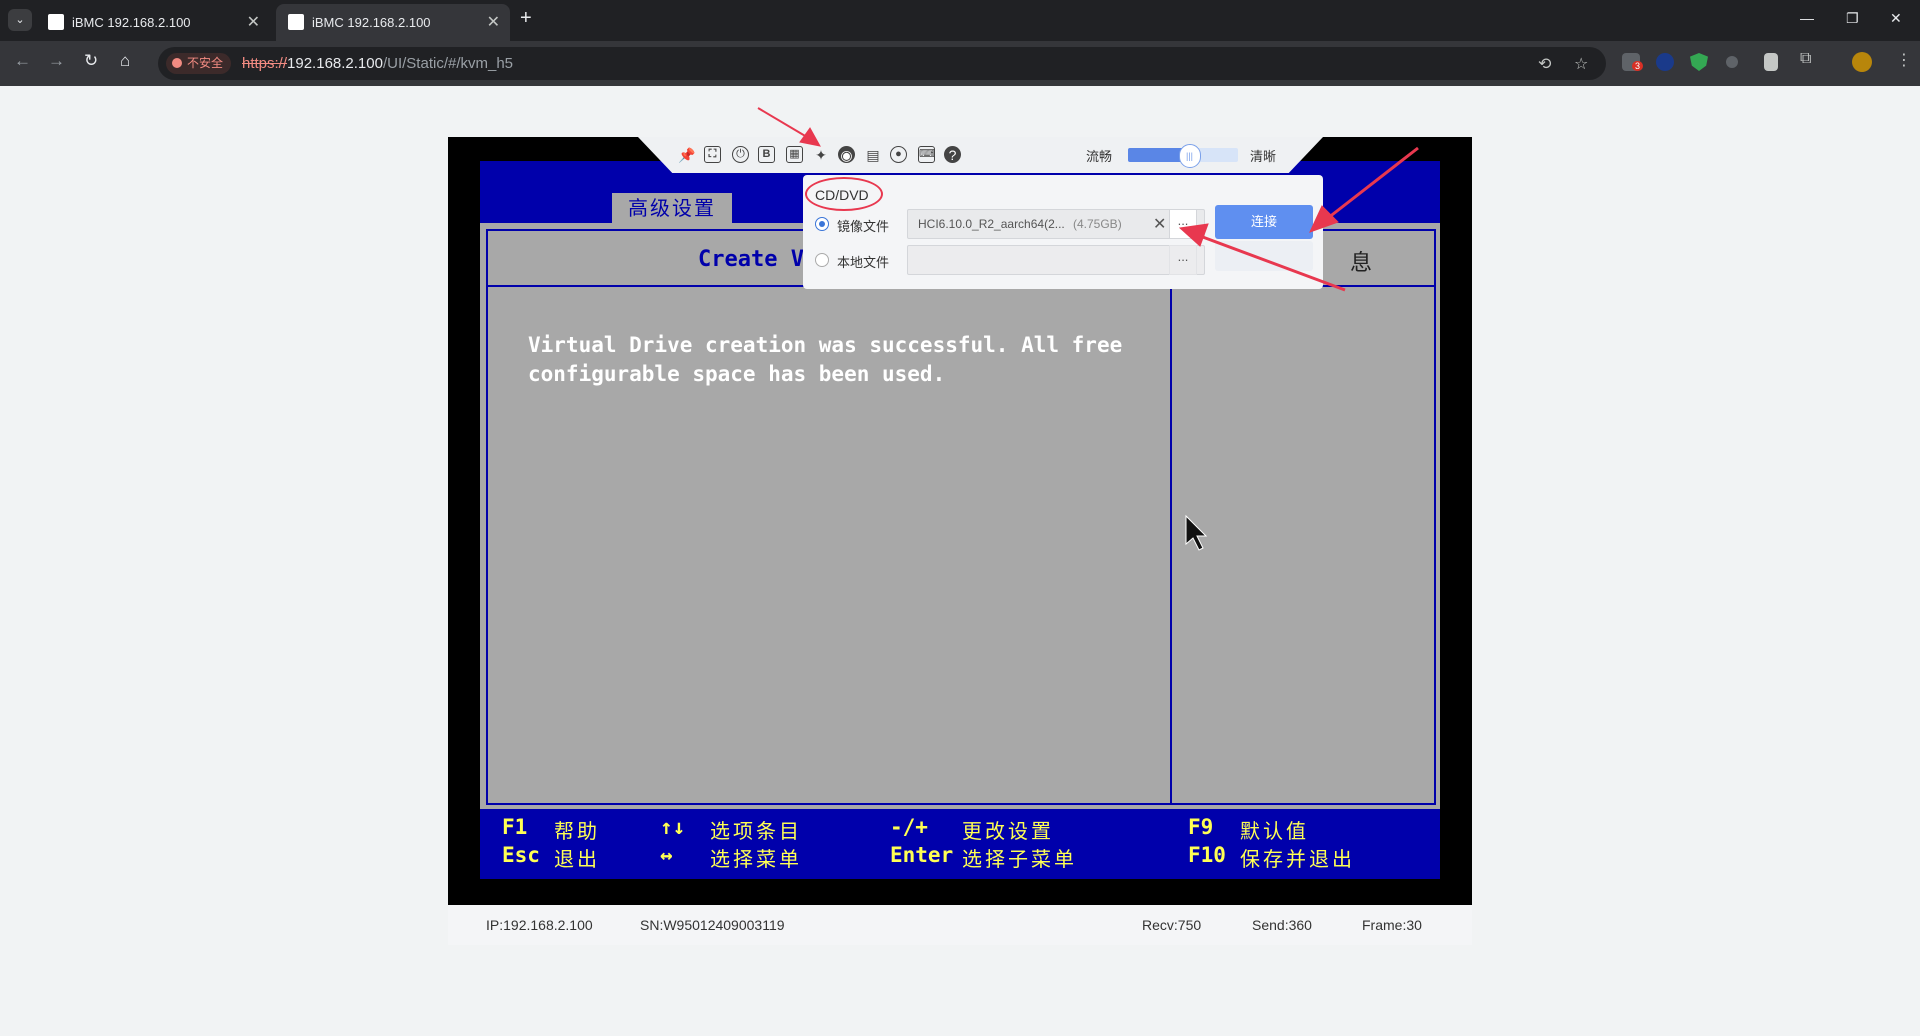  What do you see at coordinates (1056, 260) in the screenshot?
I see `local-file-input` at bounding box center [1056, 260].